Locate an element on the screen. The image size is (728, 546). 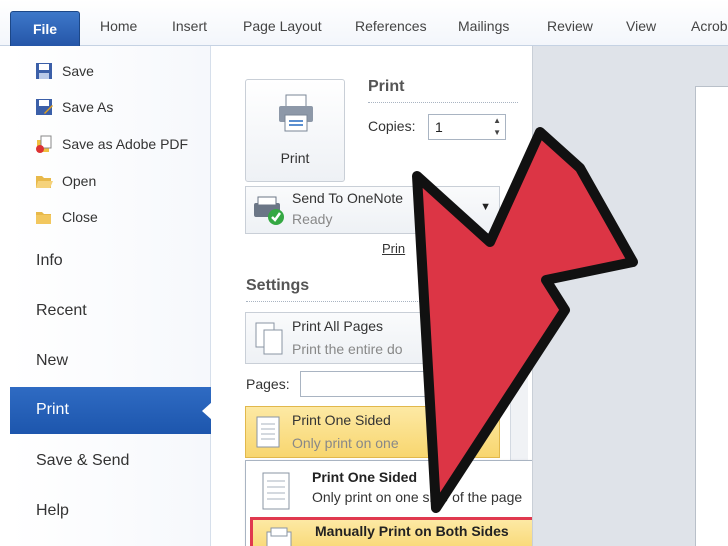
nav-item-info: Info is located at coordinates (49, 261).